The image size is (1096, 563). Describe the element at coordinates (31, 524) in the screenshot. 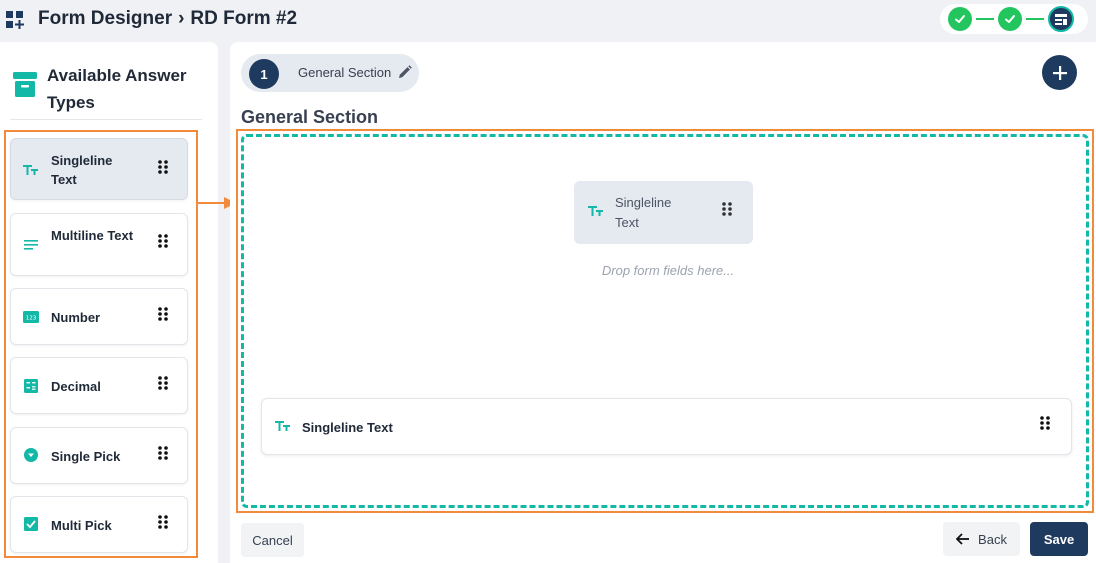

I see `checkbox-icon` at that location.